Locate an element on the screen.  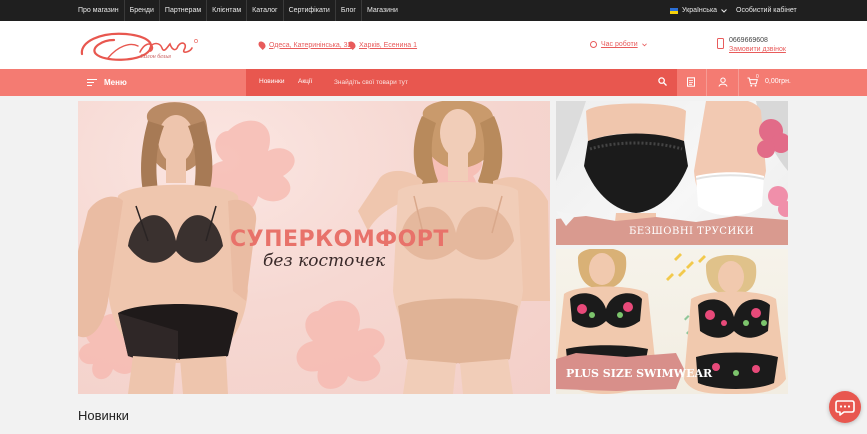
seamless-panties-banner: БЕЗШОВНІ ТРУСИКИ is located at coordinates (672, 173).